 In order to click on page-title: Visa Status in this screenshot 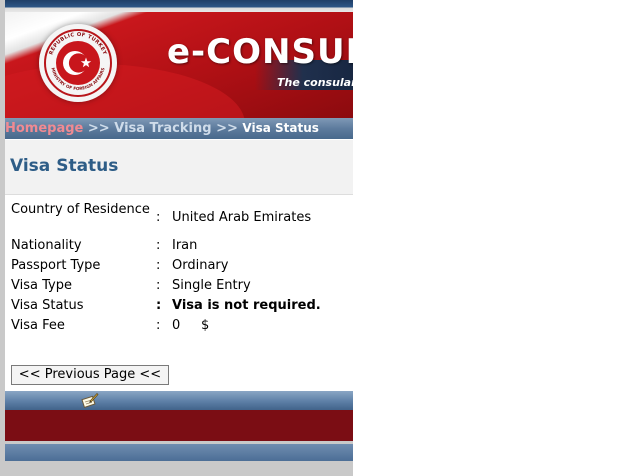, I will do `click(64, 166)`.